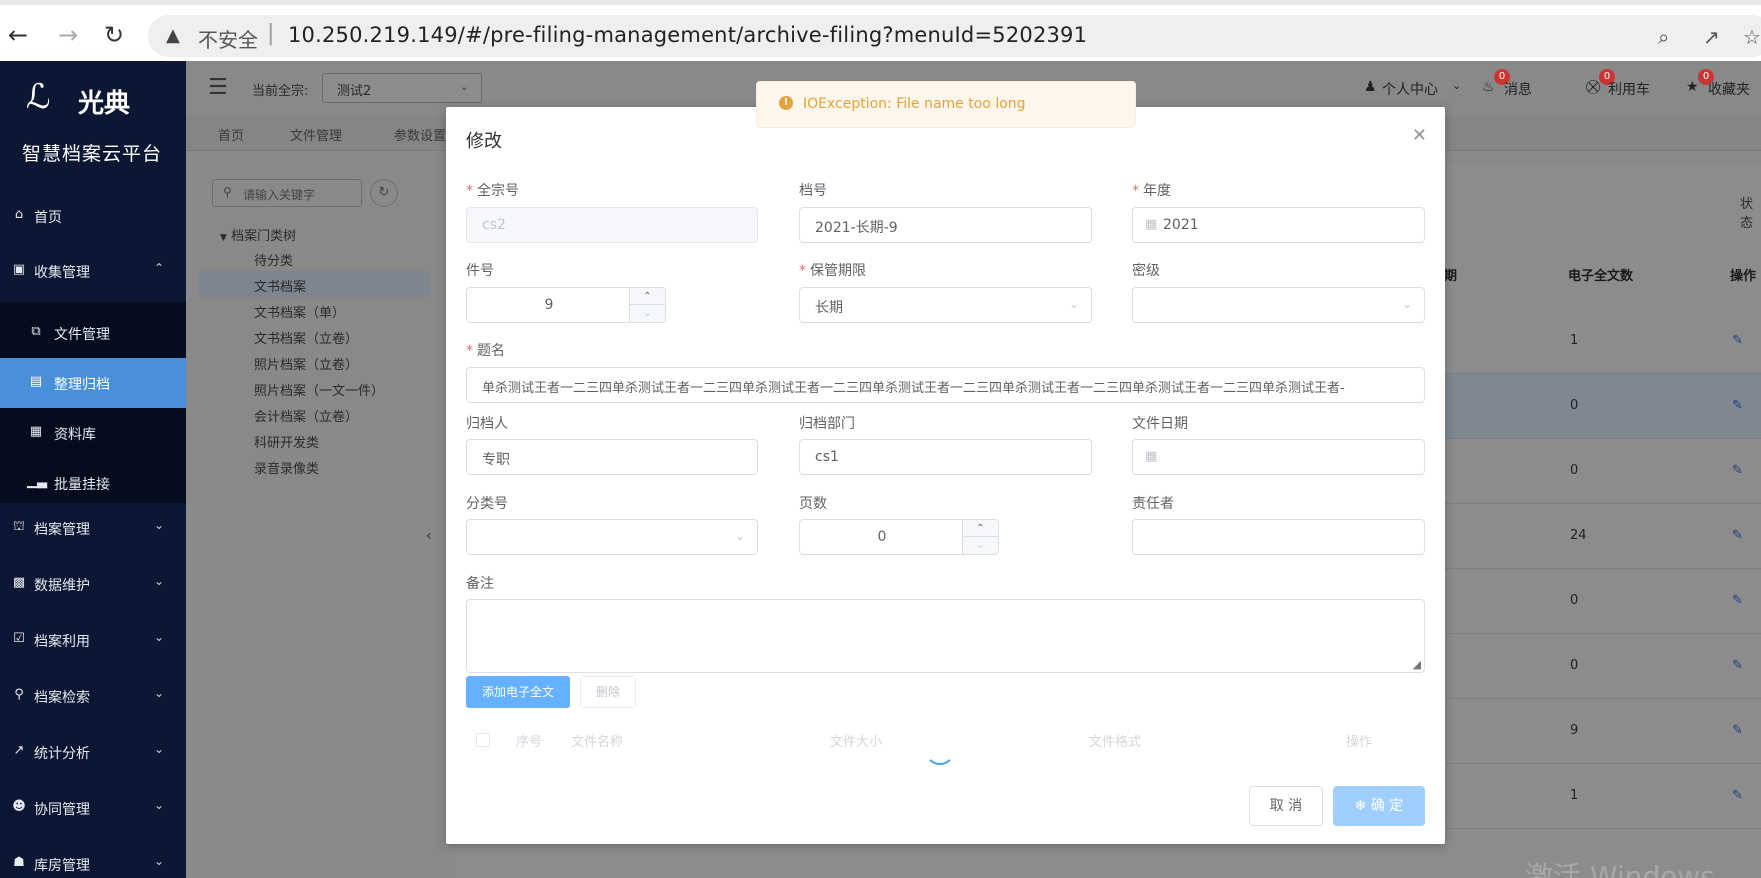  What do you see at coordinates (314, 414) in the screenshot?
I see `tree-node: 会计档案（立卷）` at bounding box center [314, 414].